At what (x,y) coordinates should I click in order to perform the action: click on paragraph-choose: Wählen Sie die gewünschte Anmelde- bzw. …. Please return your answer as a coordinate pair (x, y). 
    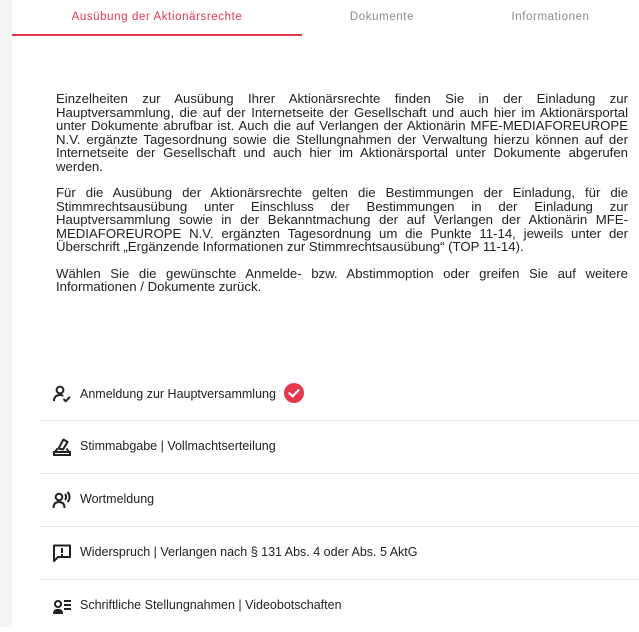
    Looking at the image, I should click on (342, 279).